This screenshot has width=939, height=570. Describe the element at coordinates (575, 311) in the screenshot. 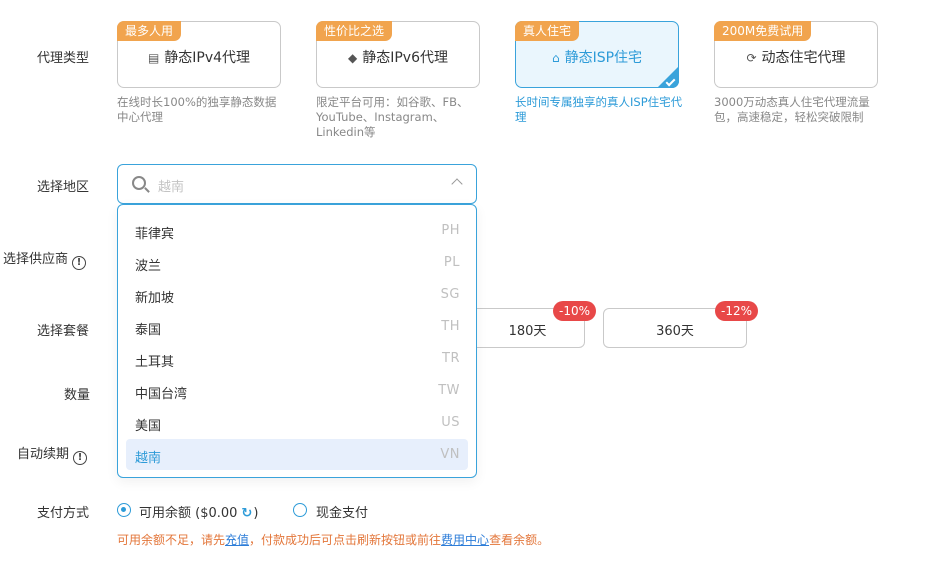

I see `discount-badge: -10%` at that location.